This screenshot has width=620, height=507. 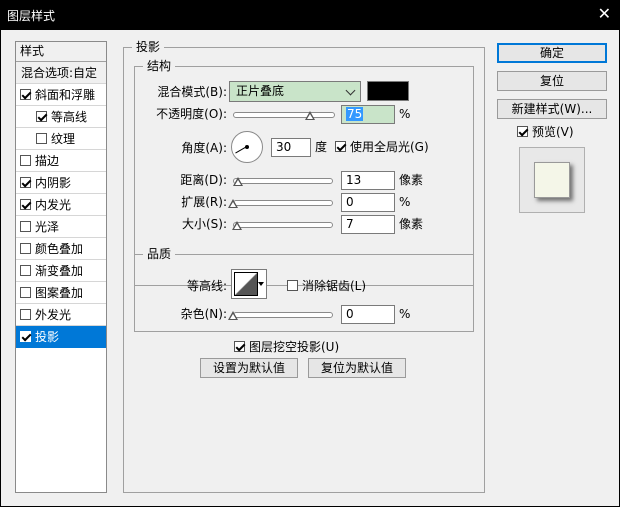 I want to click on distance-unit: 像素, so click(x=411, y=180).